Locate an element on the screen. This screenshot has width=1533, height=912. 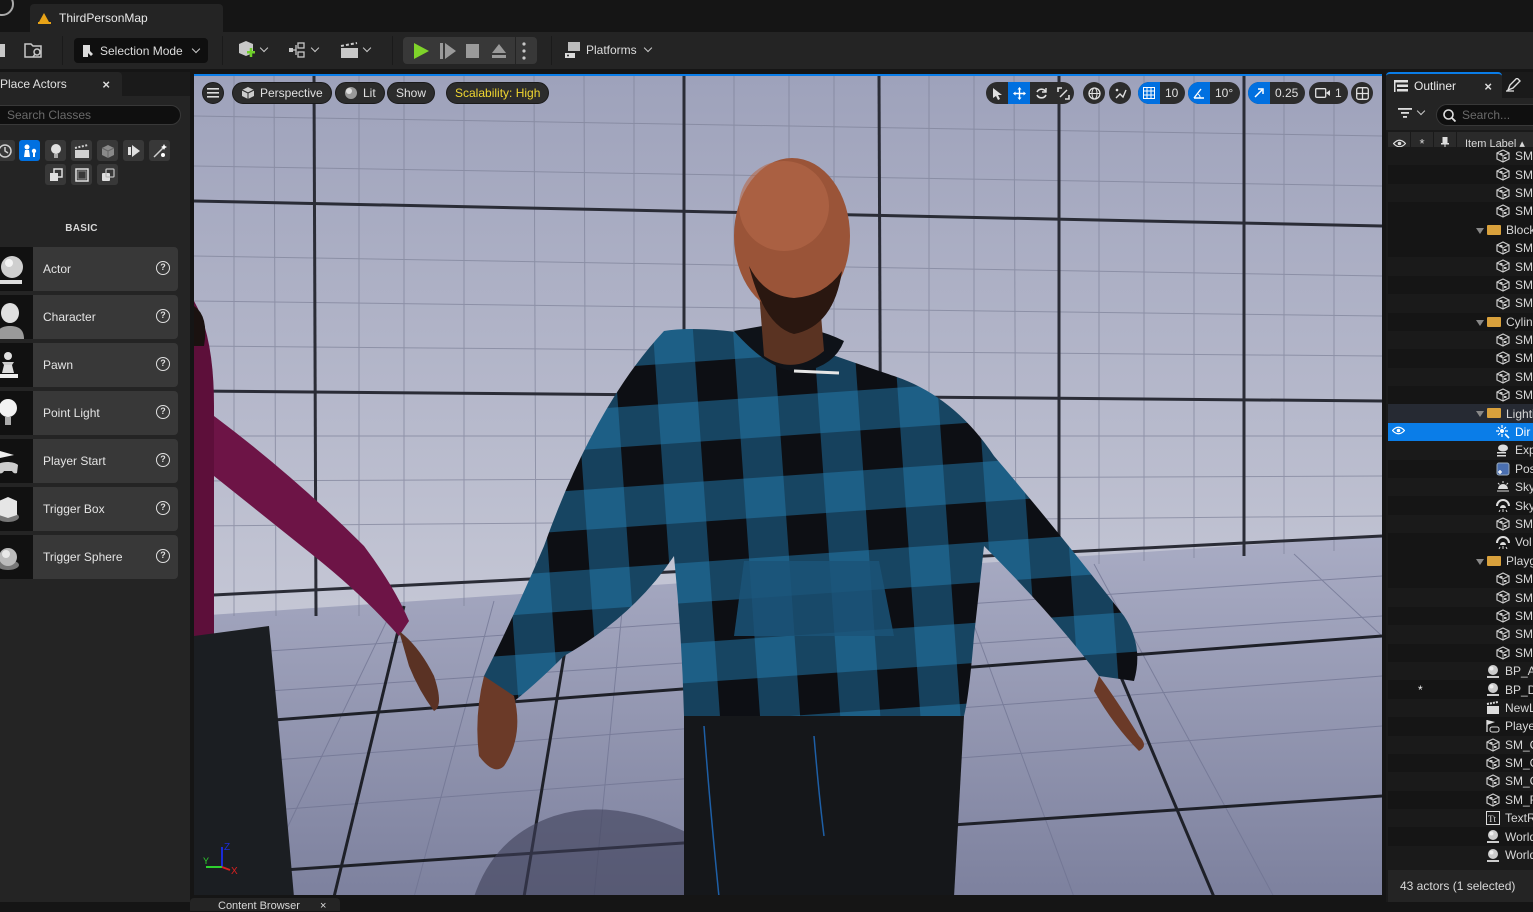
perspective-button: Perspective is located at coordinates (282, 93).